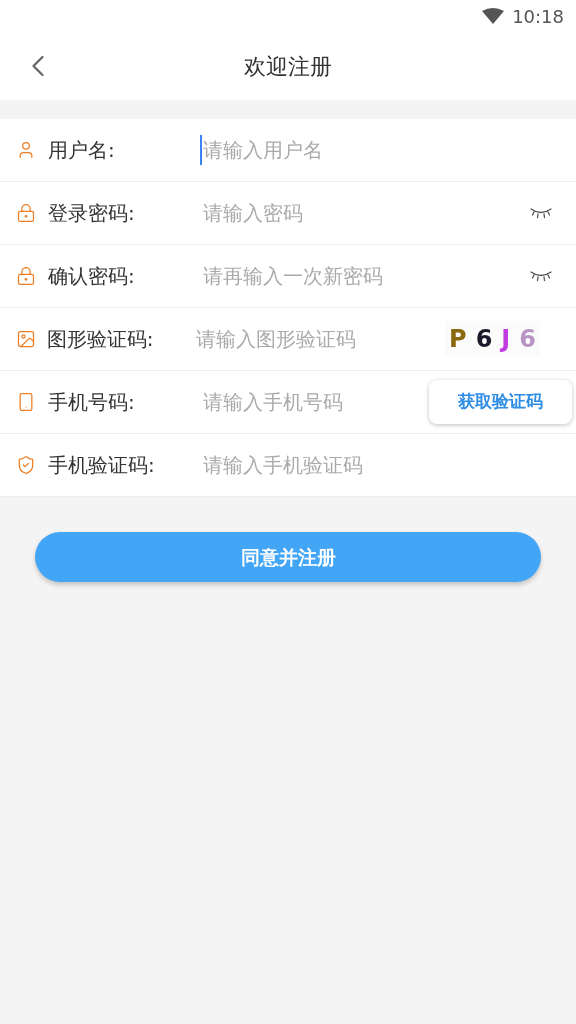  What do you see at coordinates (82, 150) in the screenshot?
I see `field-label: 用户名:` at bounding box center [82, 150].